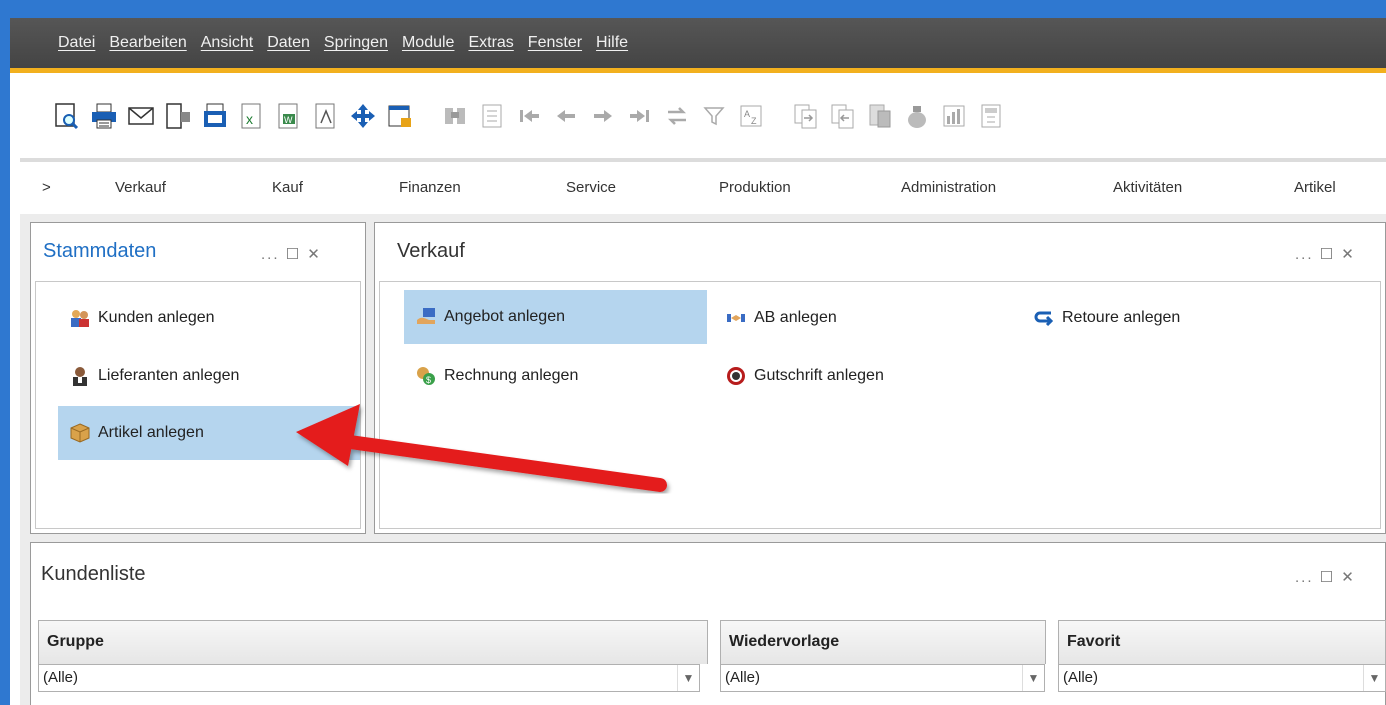  What do you see at coordinates (151, 432) in the screenshot?
I see `stammdaten-item-label: Artikel anlegen` at bounding box center [151, 432].